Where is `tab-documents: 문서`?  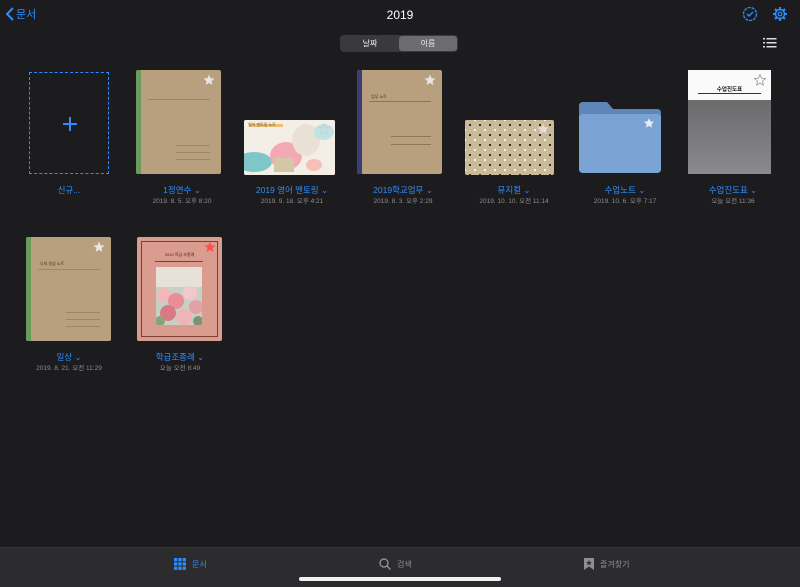 tab-documents: 문서 is located at coordinates (190, 564).